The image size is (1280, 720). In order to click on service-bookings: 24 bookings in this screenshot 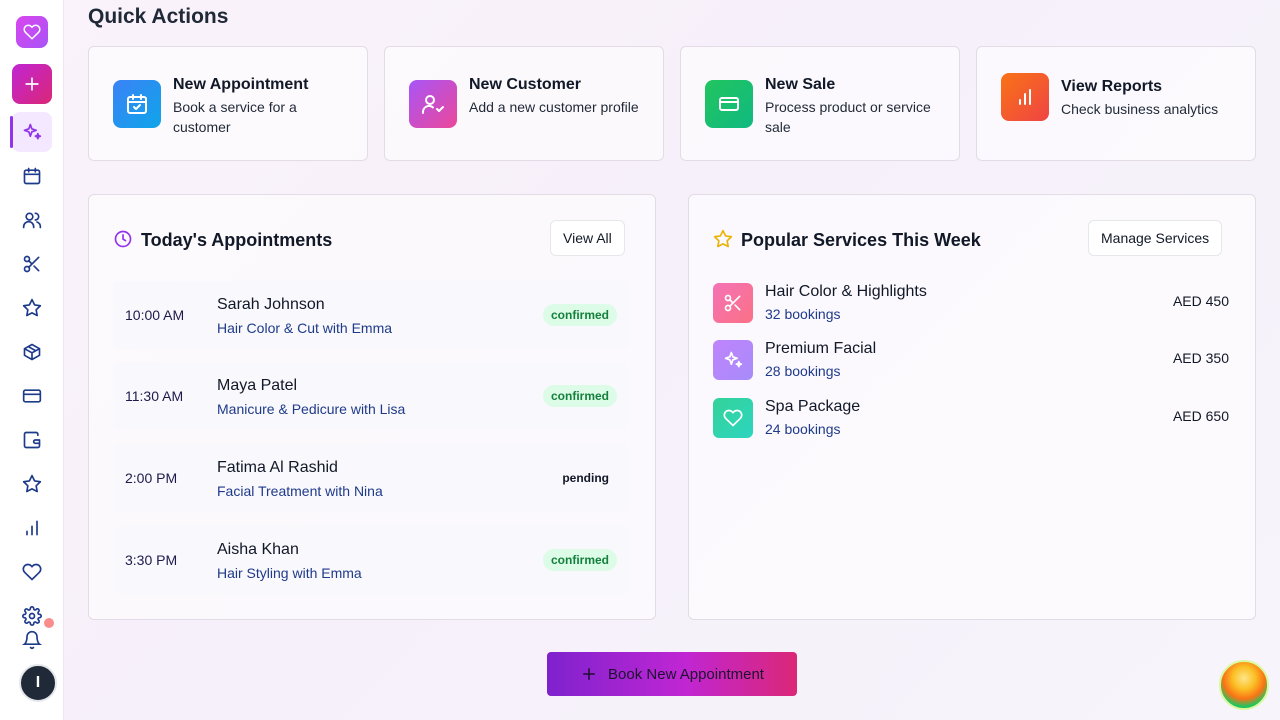, I will do `click(803, 429)`.